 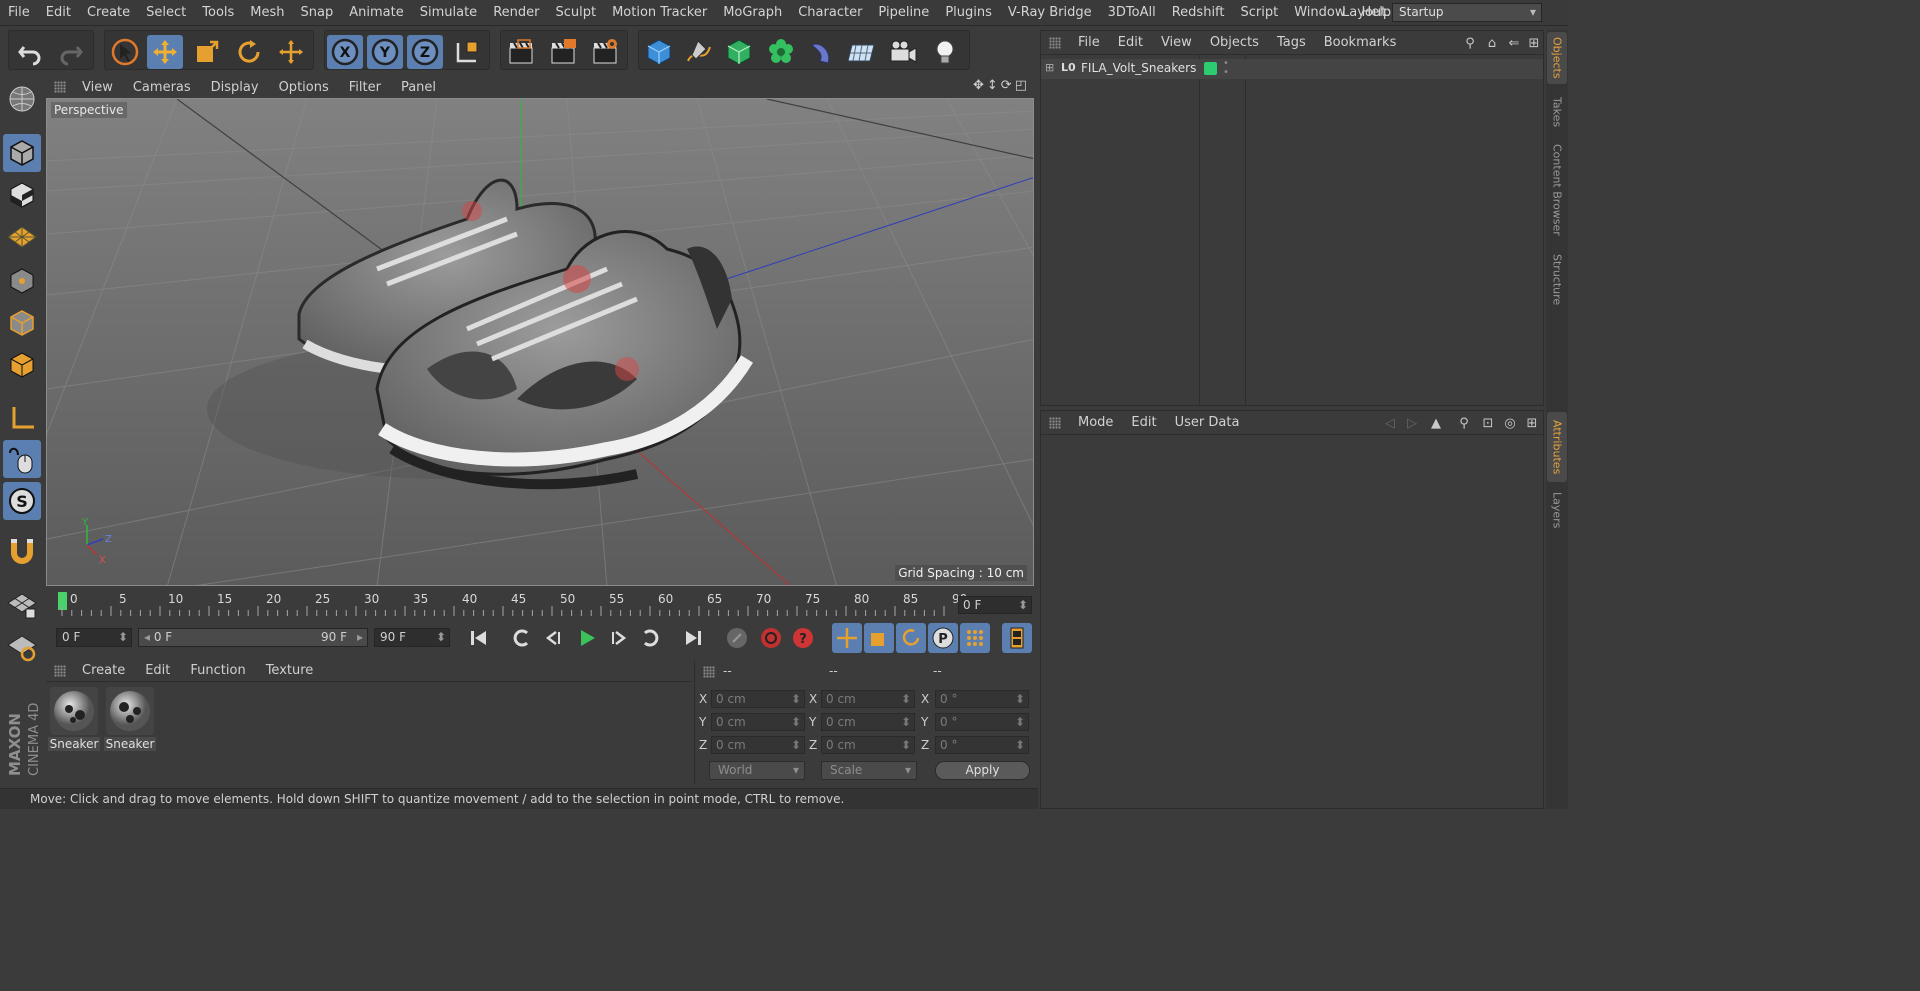 I want to click on attributes-menu-mode: Mode, so click(x=1095, y=422).